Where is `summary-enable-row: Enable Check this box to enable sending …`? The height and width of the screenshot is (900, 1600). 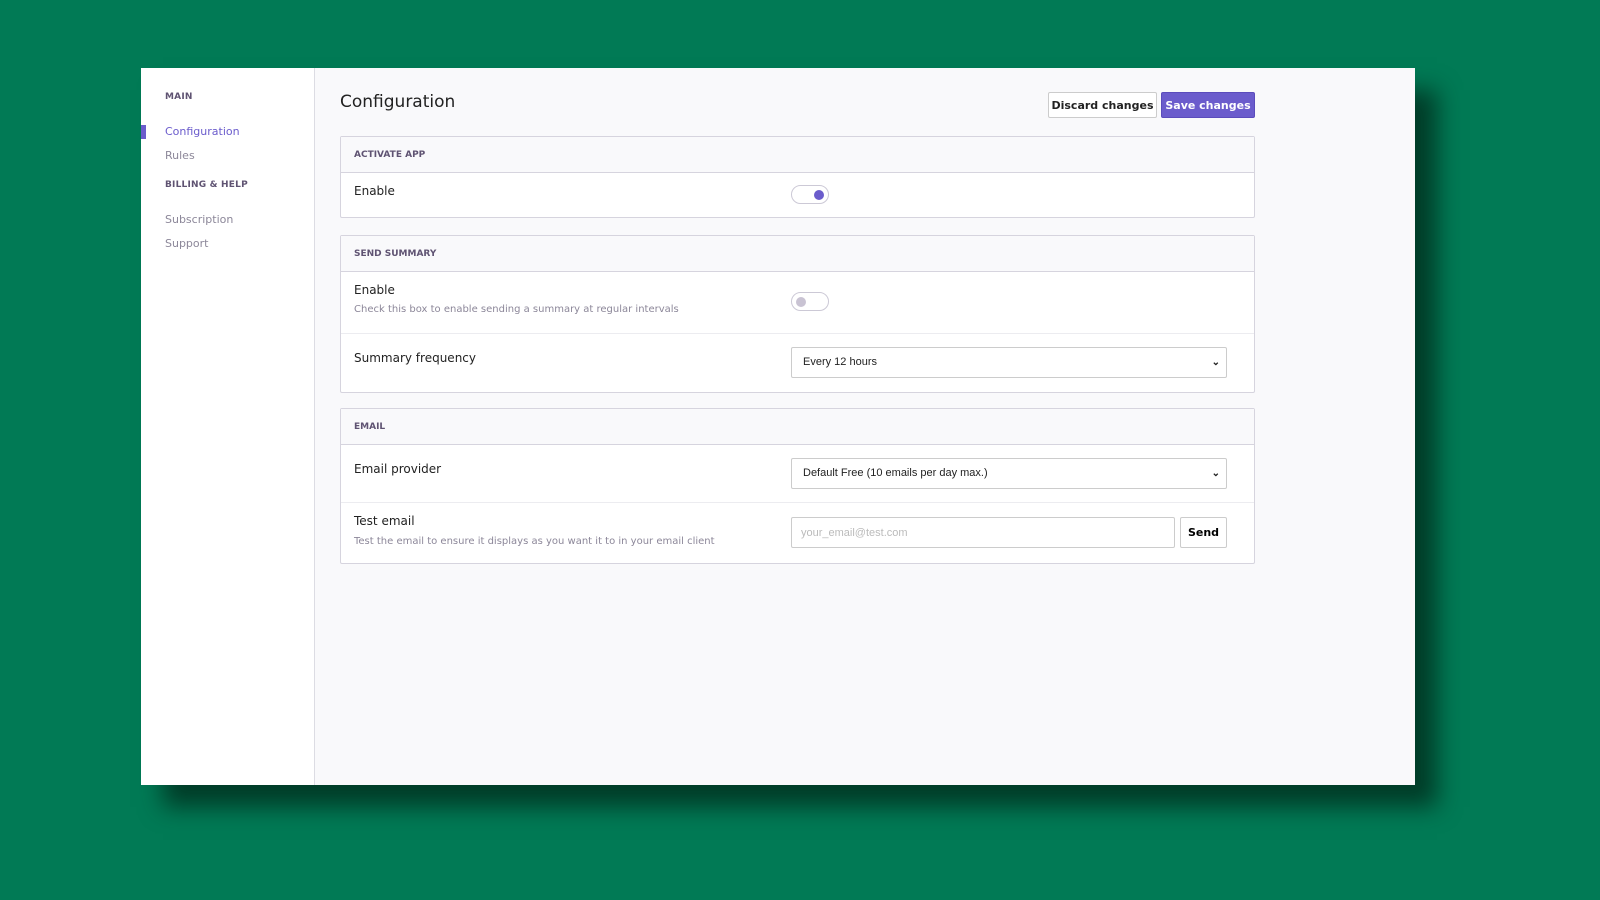 summary-enable-row: Enable Check this box to enable sending … is located at coordinates (797, 303).